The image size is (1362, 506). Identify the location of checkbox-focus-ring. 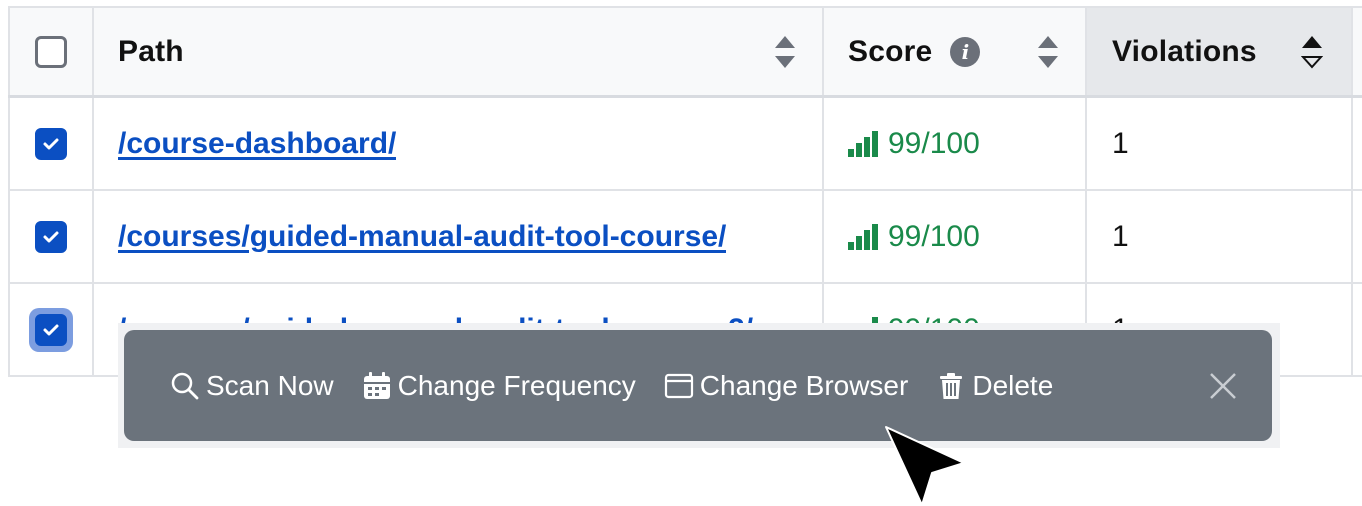
(51, 329).